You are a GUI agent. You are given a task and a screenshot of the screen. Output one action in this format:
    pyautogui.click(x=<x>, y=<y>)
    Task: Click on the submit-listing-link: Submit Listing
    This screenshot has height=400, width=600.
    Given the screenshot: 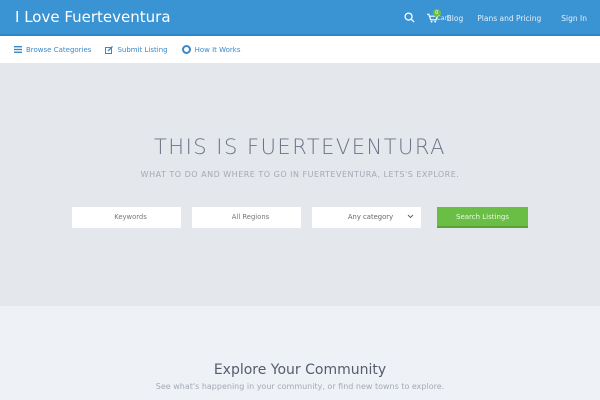 What is the action you would take?
    pyautogui.click(x=136, y=49)
    